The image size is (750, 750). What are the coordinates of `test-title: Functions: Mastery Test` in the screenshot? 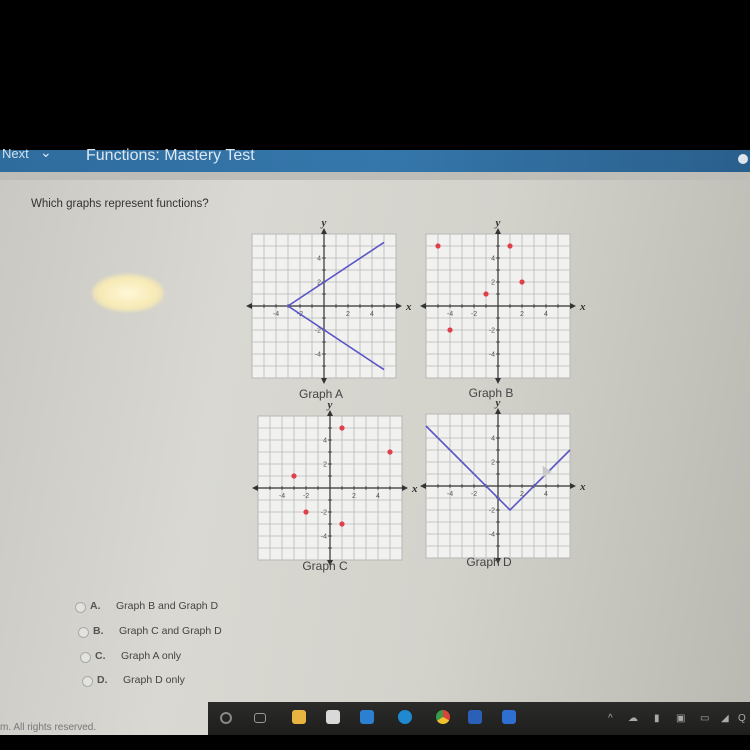 It's located at (170, 155).